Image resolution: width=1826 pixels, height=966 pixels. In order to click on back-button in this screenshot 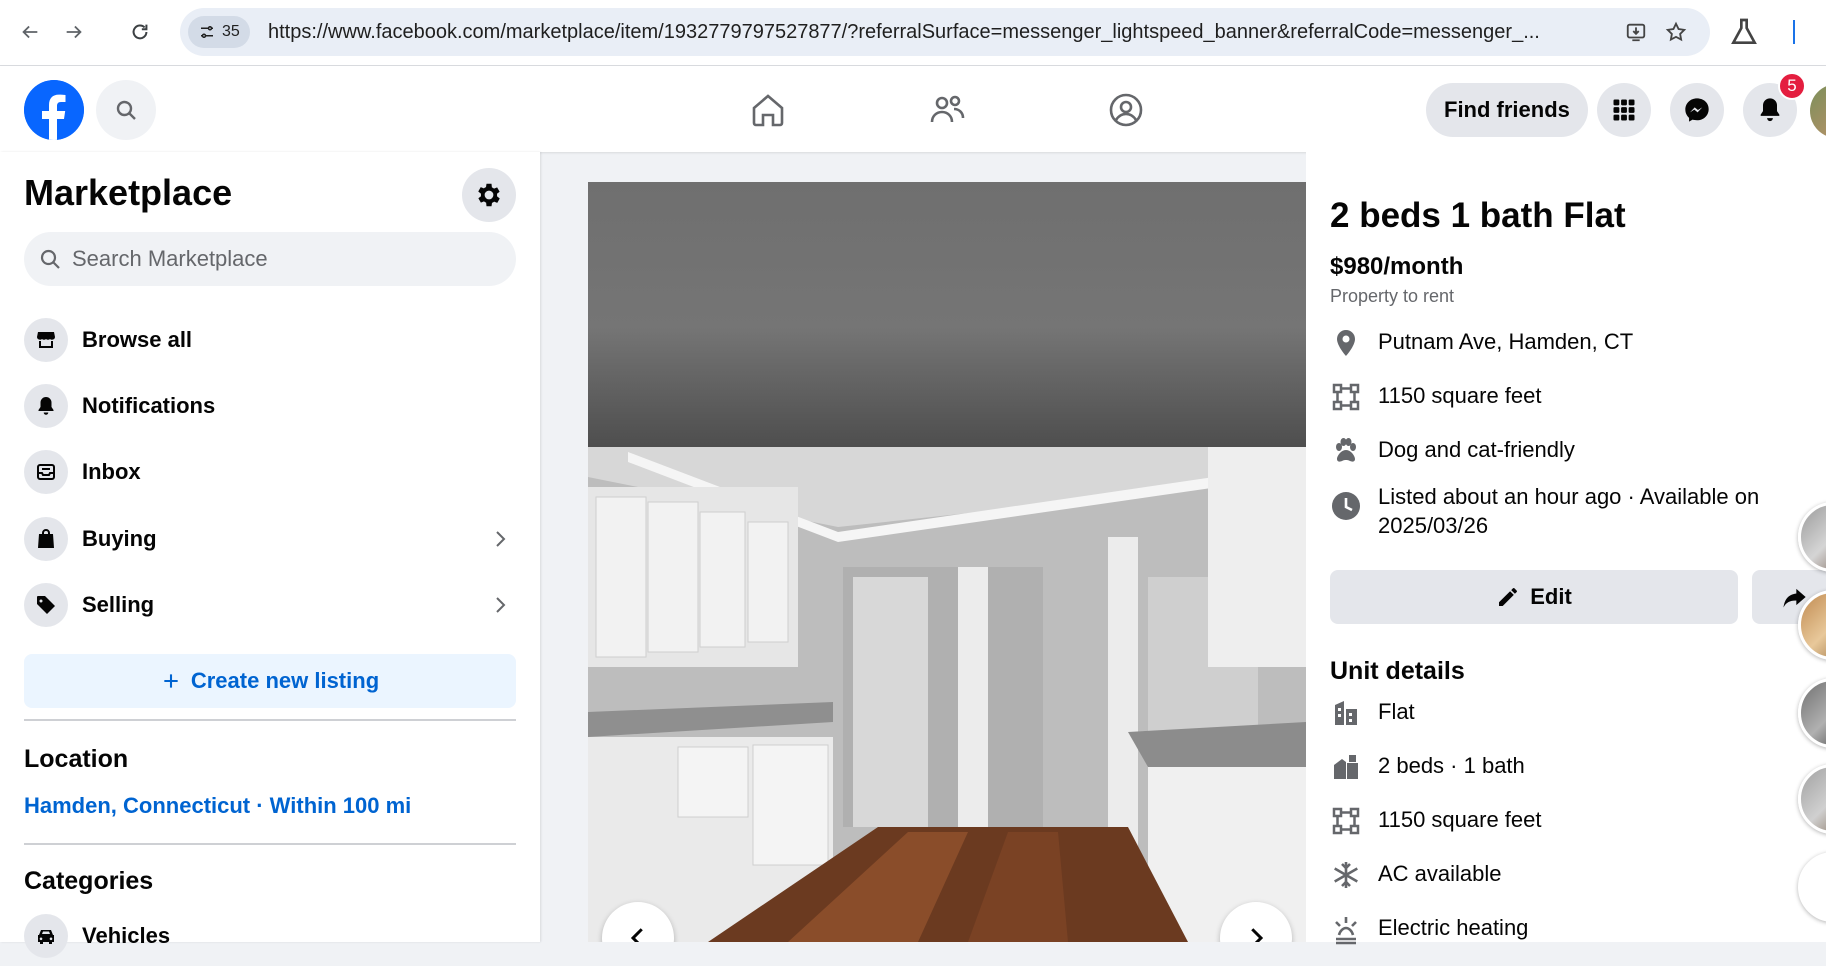, I will do `click(30, 32)`.